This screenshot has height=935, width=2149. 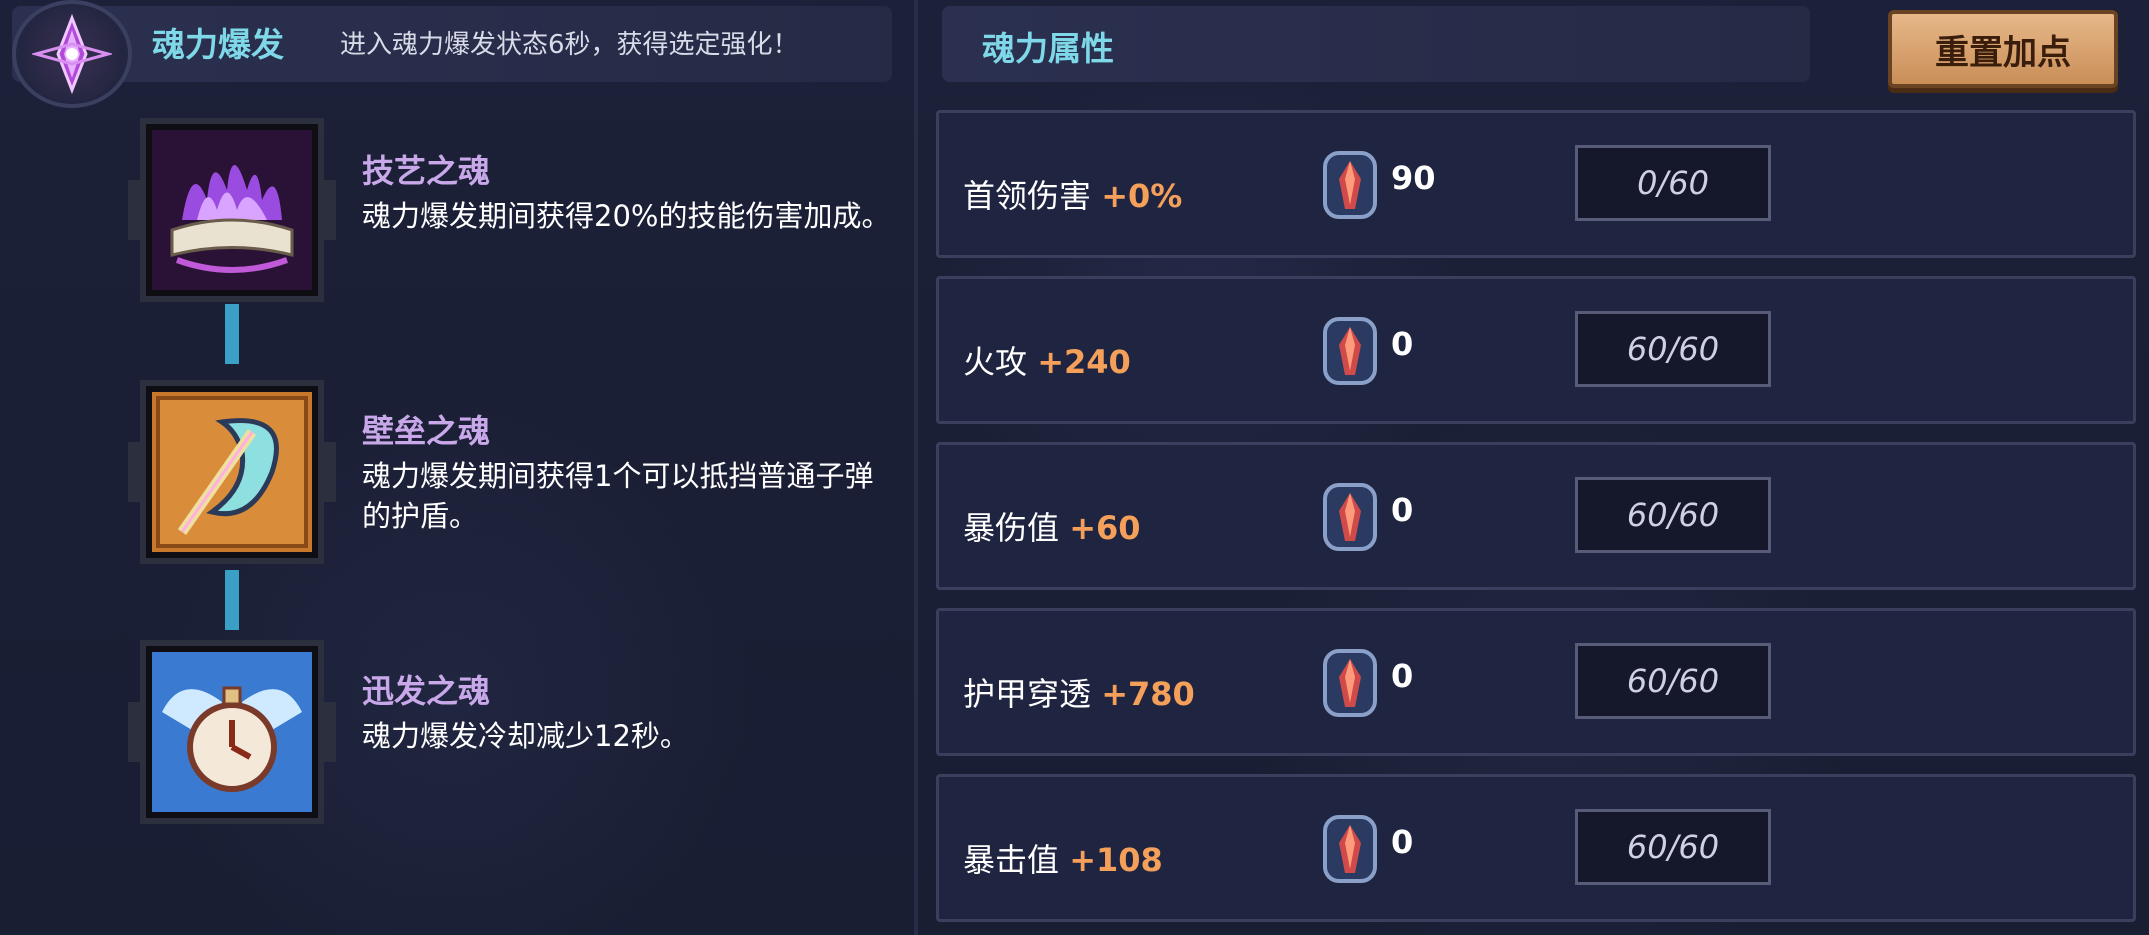 I want to click on attribute-points-box: 0/60, so click(x=1673, y=183).